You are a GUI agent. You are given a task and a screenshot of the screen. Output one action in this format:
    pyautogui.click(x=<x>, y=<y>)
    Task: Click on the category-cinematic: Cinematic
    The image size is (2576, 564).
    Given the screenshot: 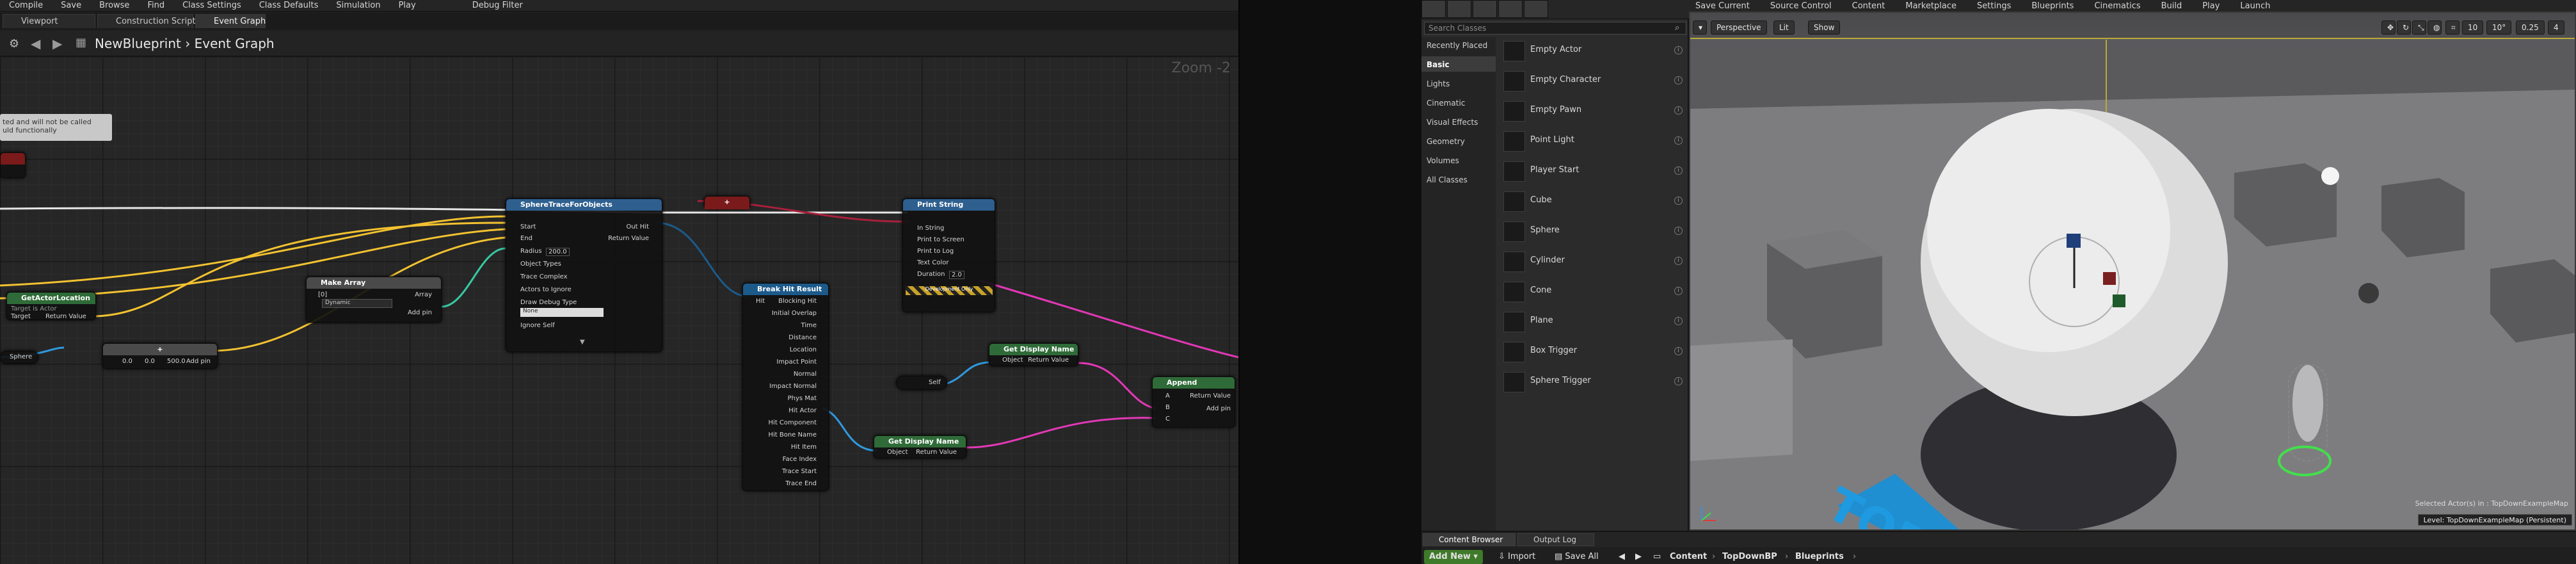 What is the action you would take?
    pyautogui.click(x=1446, y=103)
    